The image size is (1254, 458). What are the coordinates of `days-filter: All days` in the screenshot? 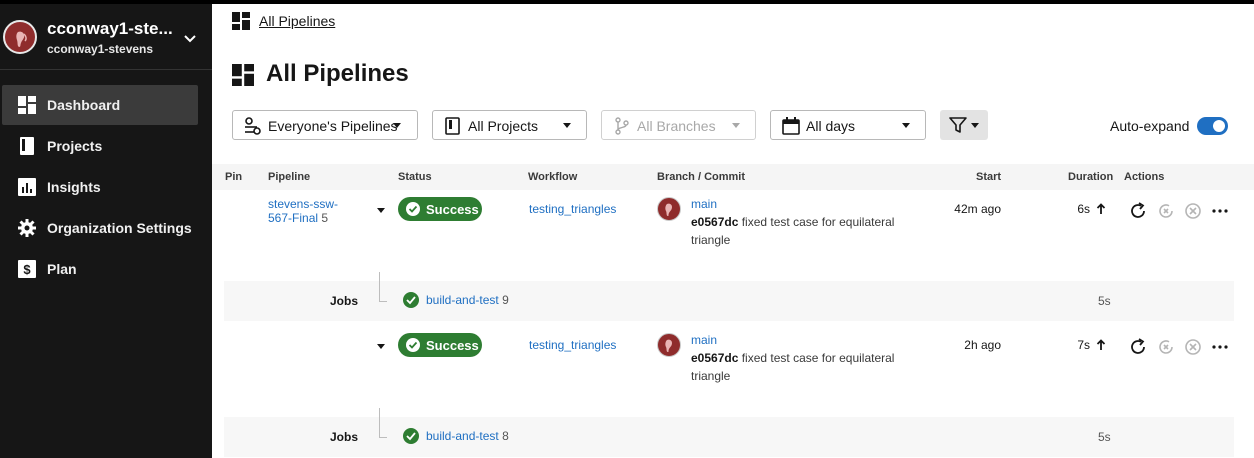 It's located at (848, 125).